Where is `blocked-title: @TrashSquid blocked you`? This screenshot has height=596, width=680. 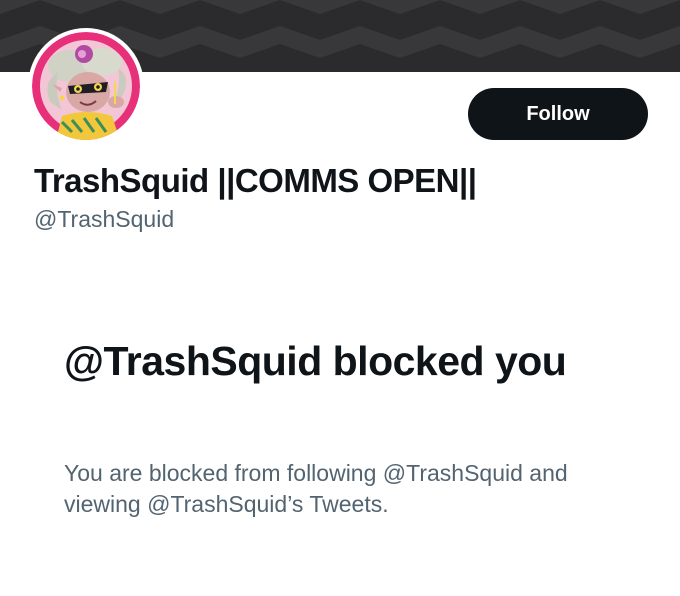 blocked-title: @TrashSquid blocked you is located at coordinates (315, 361).